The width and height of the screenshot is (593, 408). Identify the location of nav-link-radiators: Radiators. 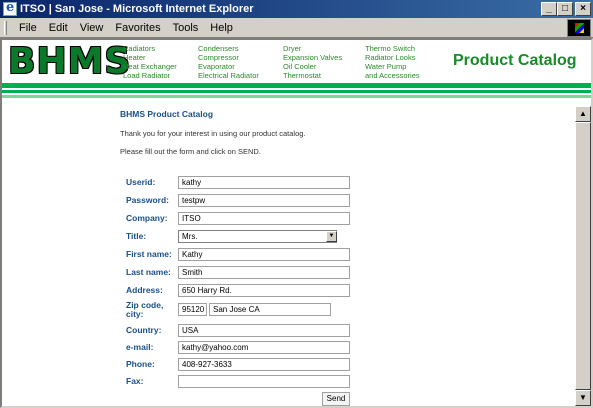
(150, 48).